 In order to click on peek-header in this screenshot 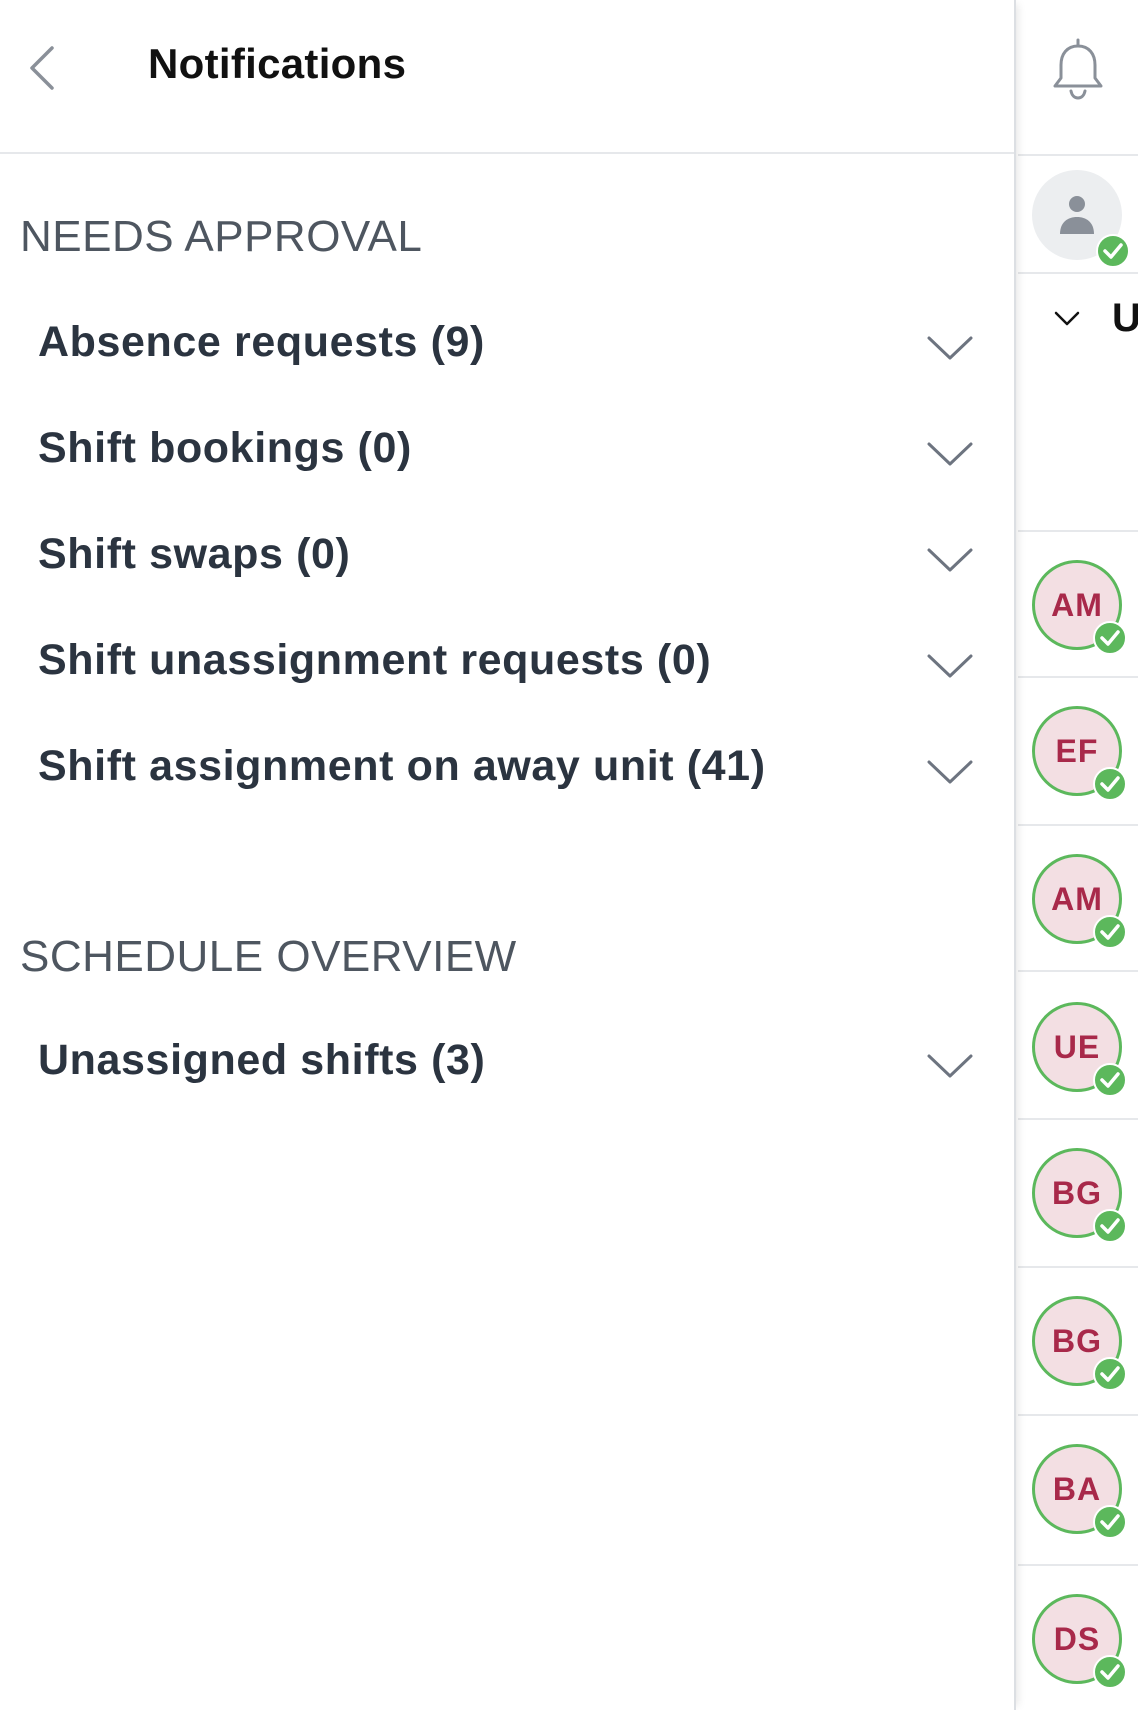, I will do `click(1078, 78)`.